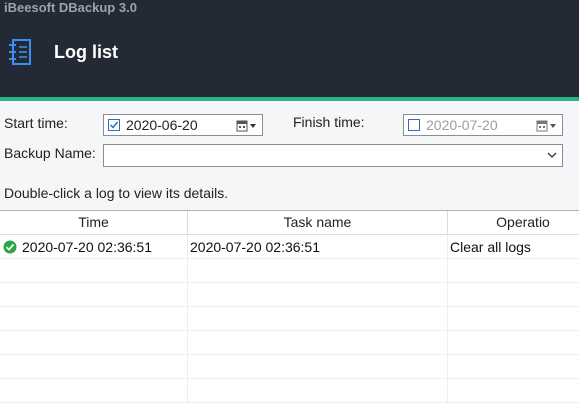  What do you see at coordinates (490, 247) in the screenshot?
I see `cell-operation: Clear all logs` at bounding box center [490, 247].